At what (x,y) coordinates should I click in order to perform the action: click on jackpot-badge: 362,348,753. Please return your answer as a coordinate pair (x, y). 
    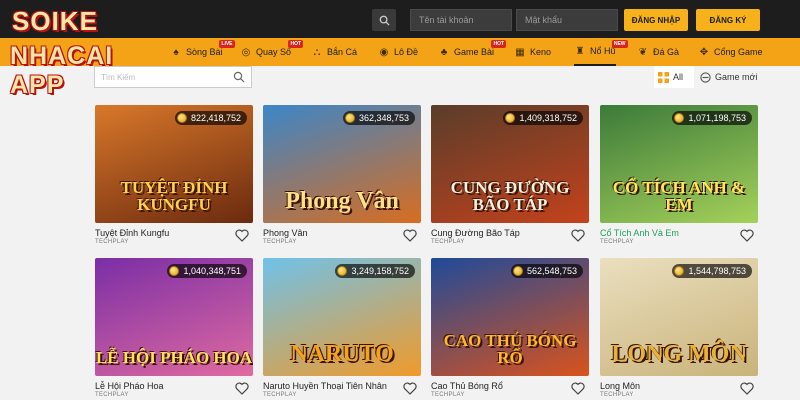
    Looking at the image, I should click on (378, 118).